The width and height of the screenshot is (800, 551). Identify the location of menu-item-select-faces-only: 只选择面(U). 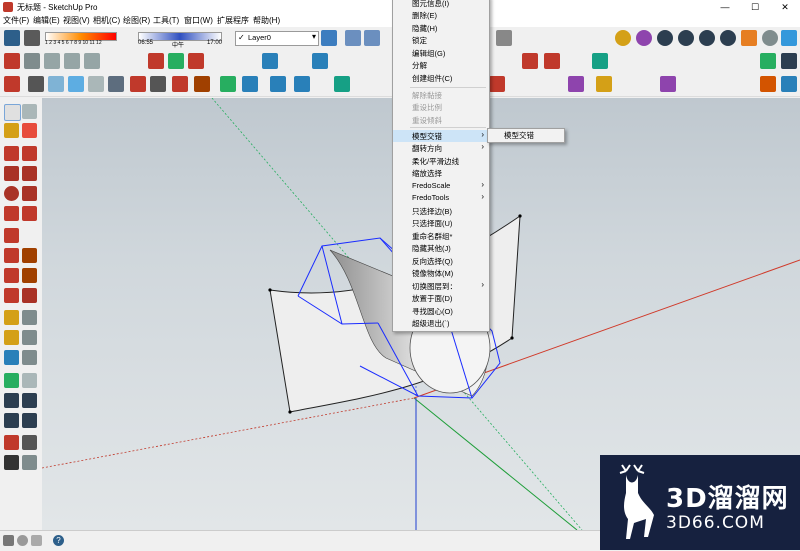
(441, 223).